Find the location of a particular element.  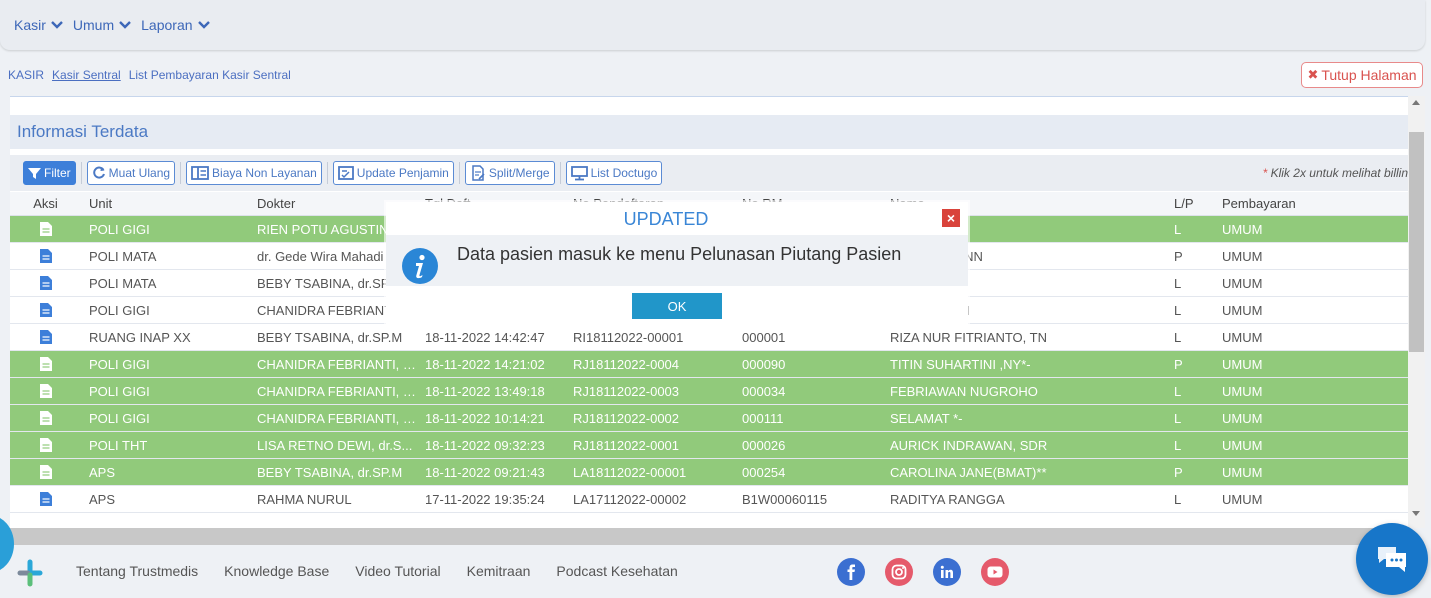

doctugo-list-label: List Doctugo is located at coordinates (624, 173).